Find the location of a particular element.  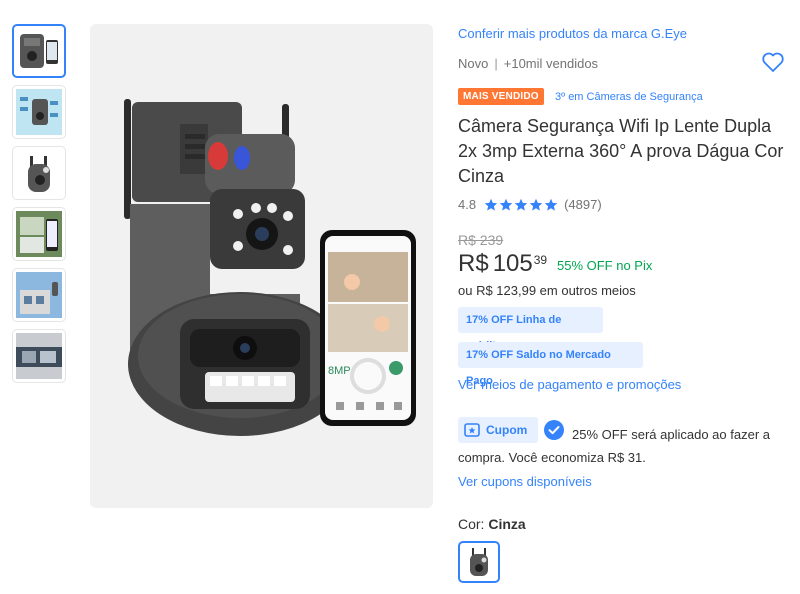

rating-row: 4.8 (4897) is located at coordinates (530, 204).